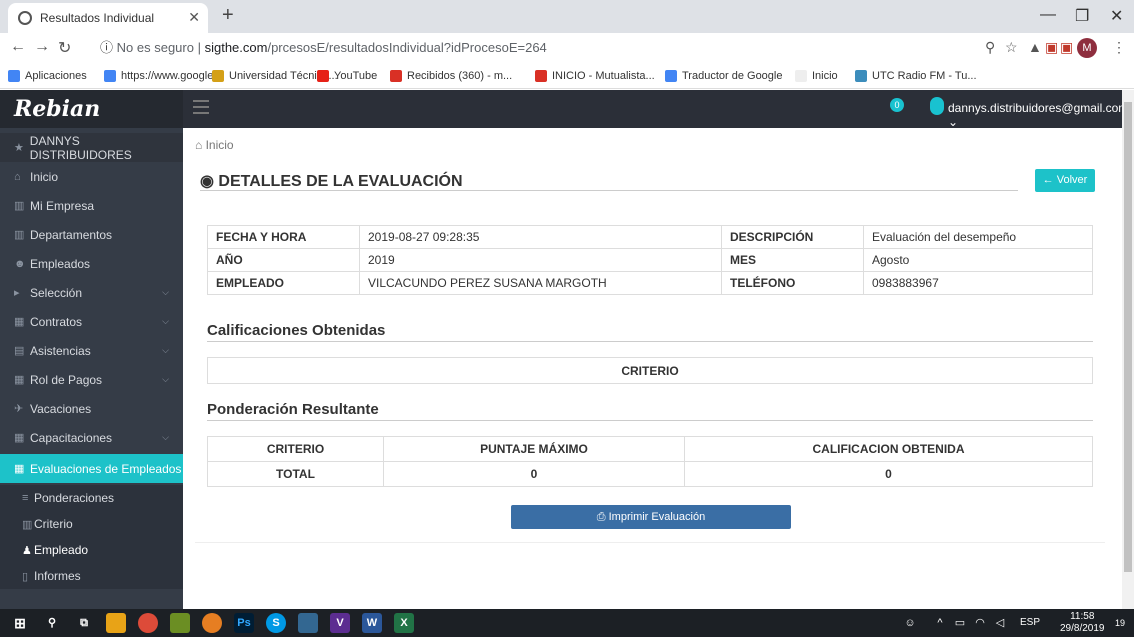  Describe the element at coordinates (17, 293) in the screenshot. I see `selection-icon: ▸` at that location.